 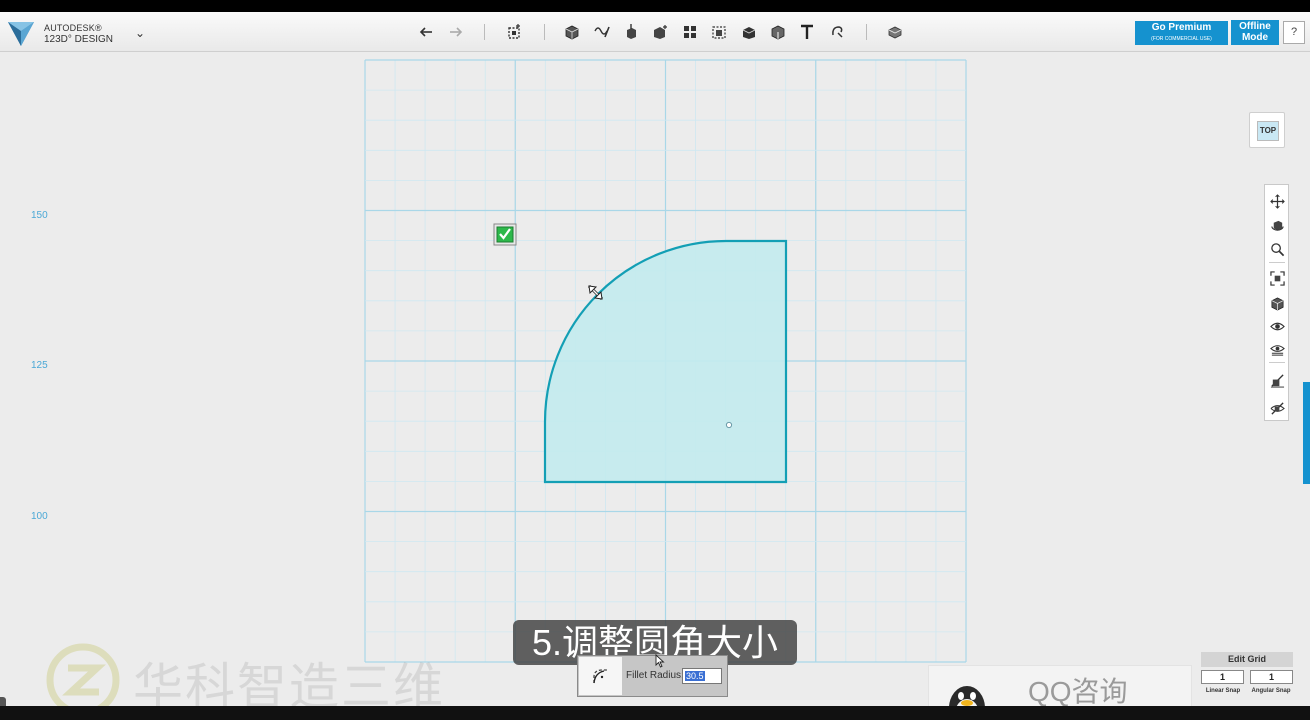 I want to click on edit-grid-panel: Edit Grid 1 1 Linear Snap Angular Snap, so click(x=1247, y=677).